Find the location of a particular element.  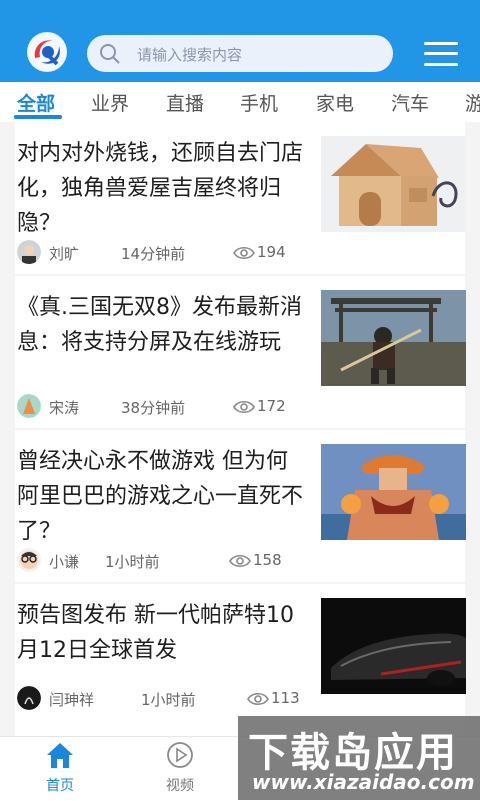

article-title: 对内对外烧钱，还顾自去门店化，独角兽爱屋吉屋终将归隐？ is located at coordinates (162, 188).